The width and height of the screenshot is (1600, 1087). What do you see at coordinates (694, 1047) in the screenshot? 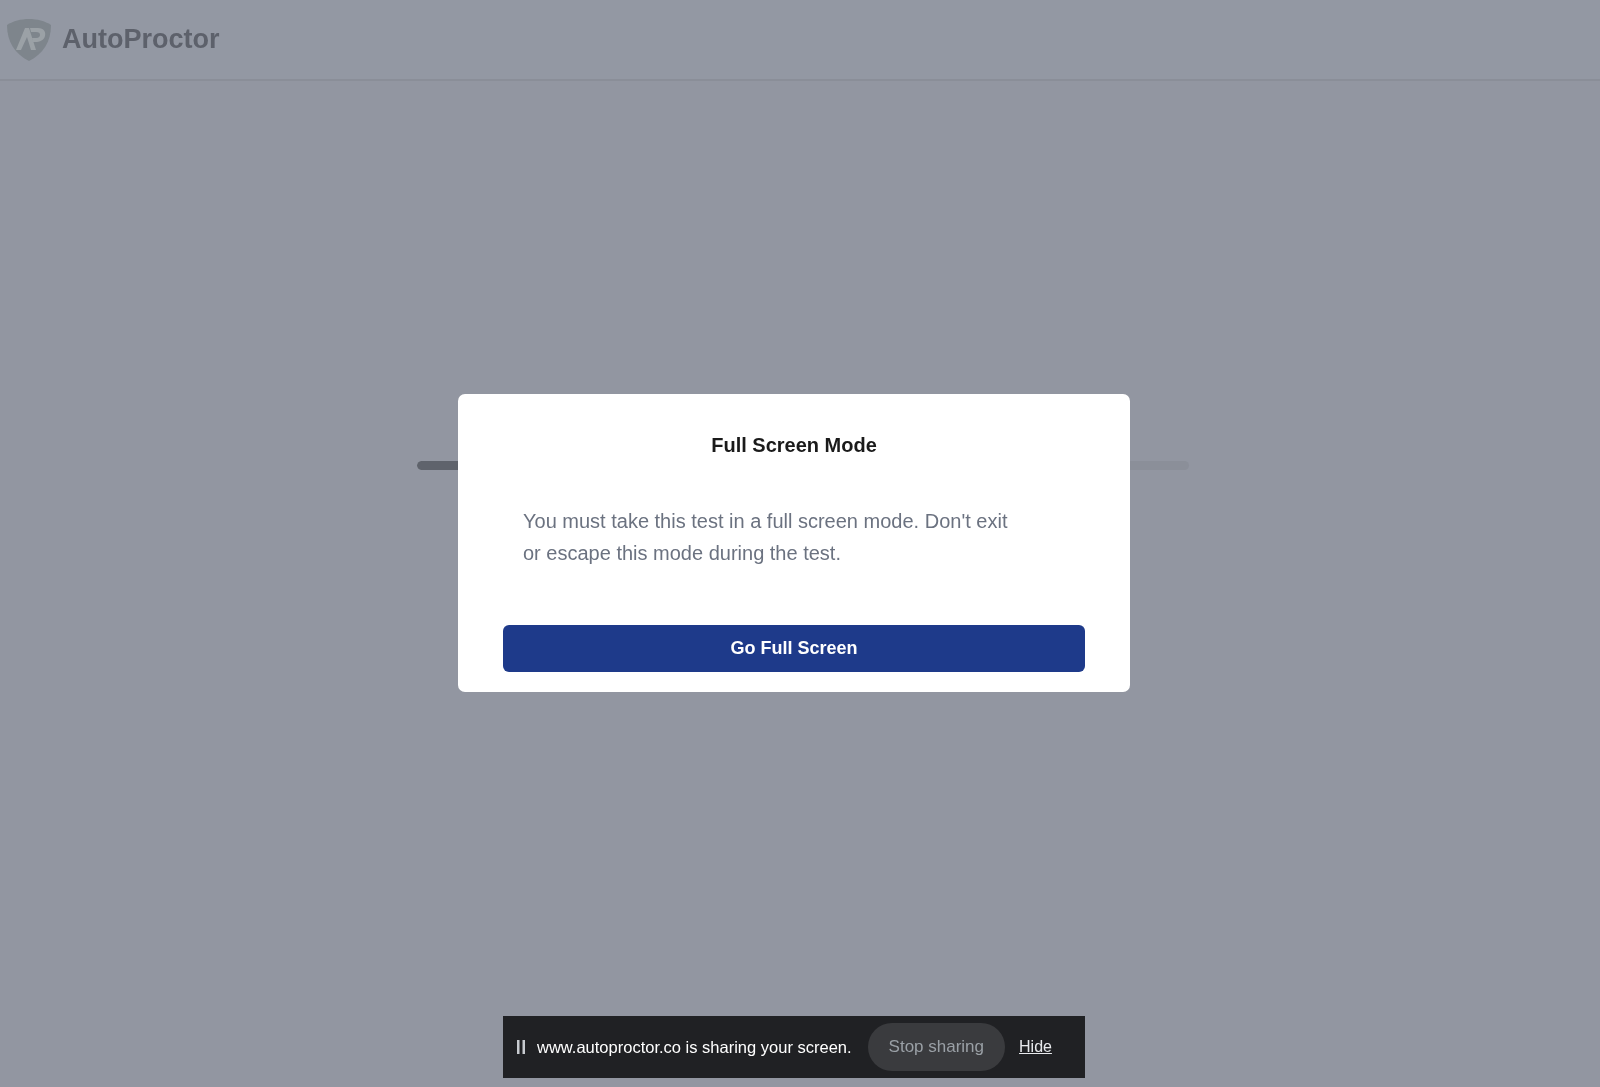
I see `sharing-message: www.autoproctor.co is sharing your screen.` at bounding box center [694, 1047].